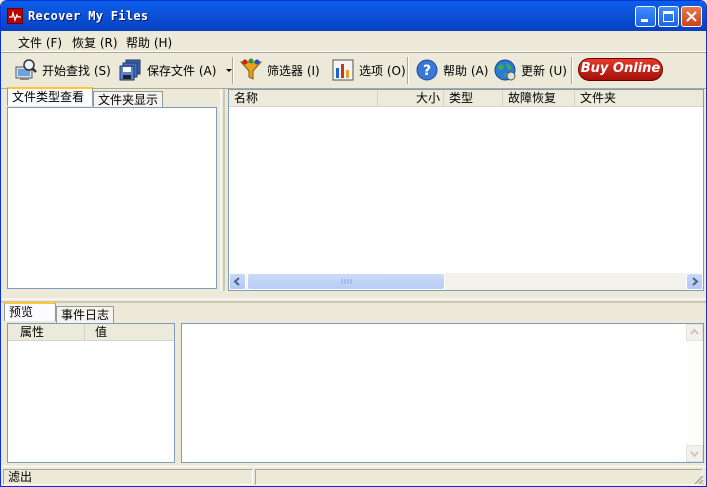 The width and height of the screenshot is (707, 487). I want to click on minimize-icon, so click(644, 20).